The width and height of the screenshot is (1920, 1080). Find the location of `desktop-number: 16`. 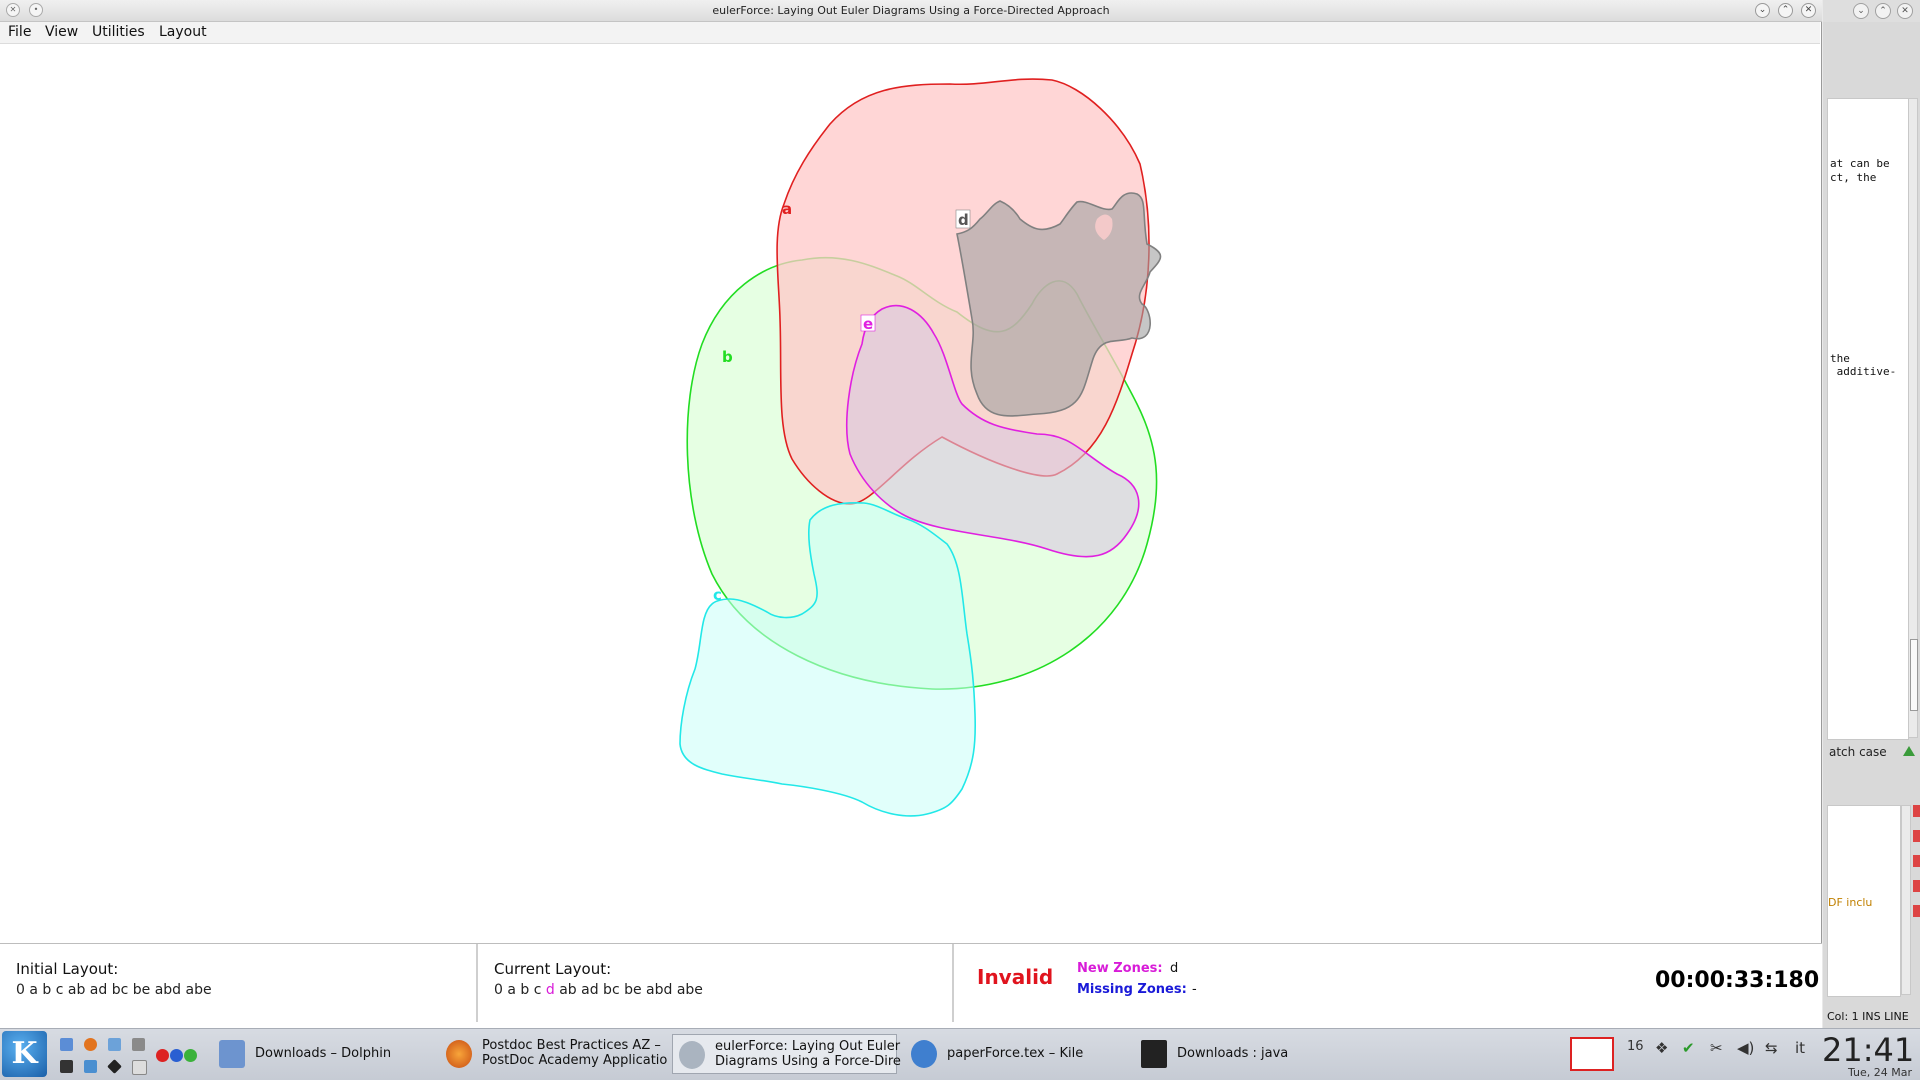

desktop-number: 16 is located at coordinates (1635, 1046).